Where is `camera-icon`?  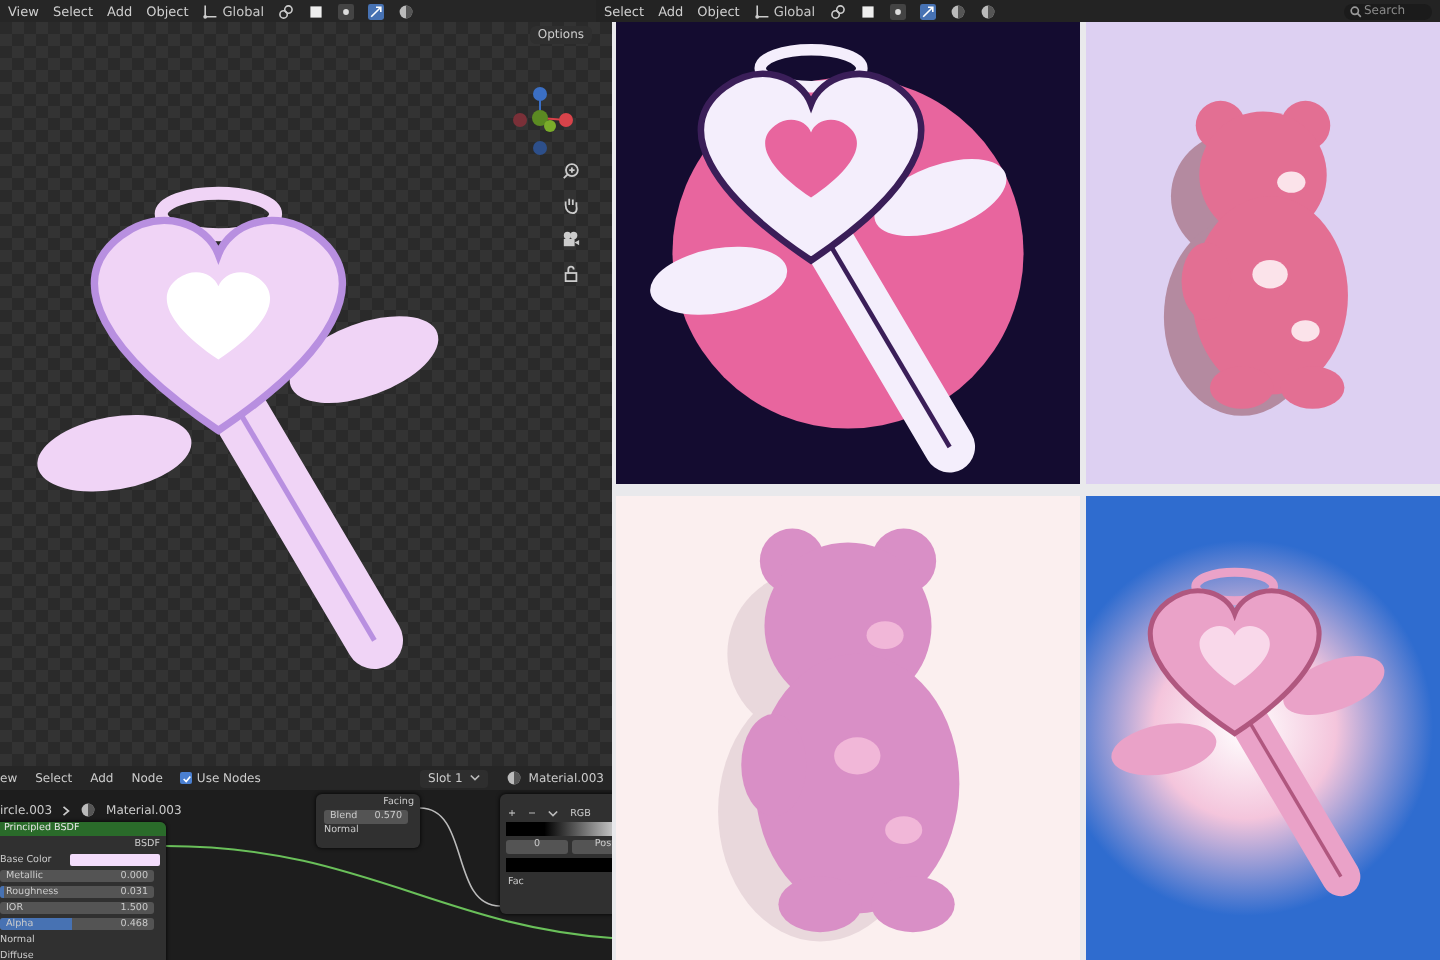 camera-icon is located at coordinates (571, 239).